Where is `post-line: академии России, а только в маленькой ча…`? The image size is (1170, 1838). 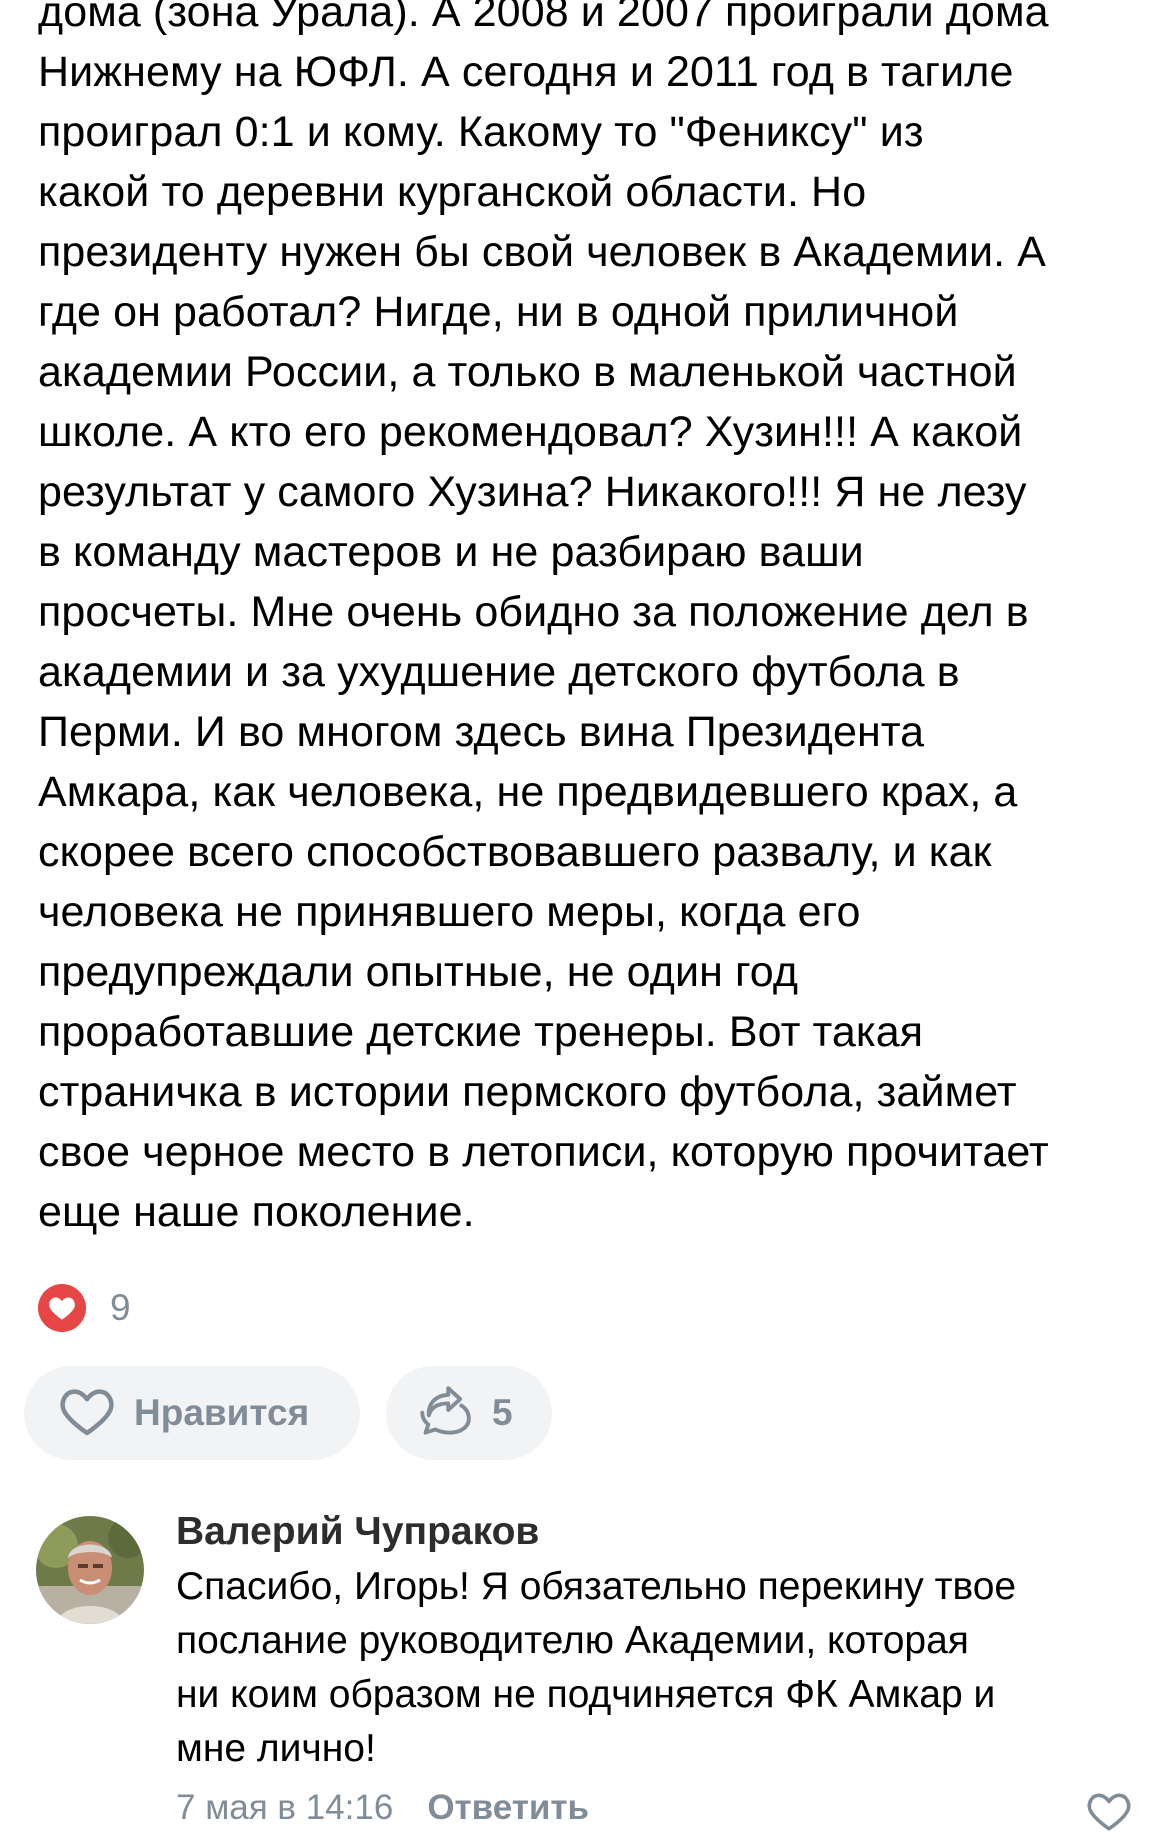 post-line: академии России, а только в маленькой ча… is located at coordinates (527, 372).